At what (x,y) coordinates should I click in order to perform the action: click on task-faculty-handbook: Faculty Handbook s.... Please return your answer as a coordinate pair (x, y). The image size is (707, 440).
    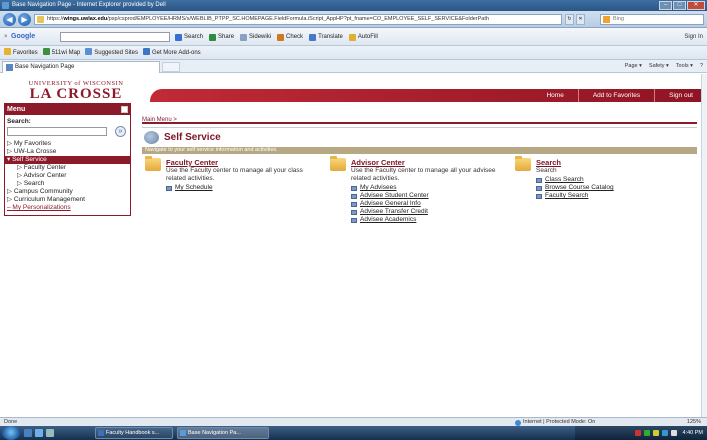
    Looking at the image, I should click on (134, 433).